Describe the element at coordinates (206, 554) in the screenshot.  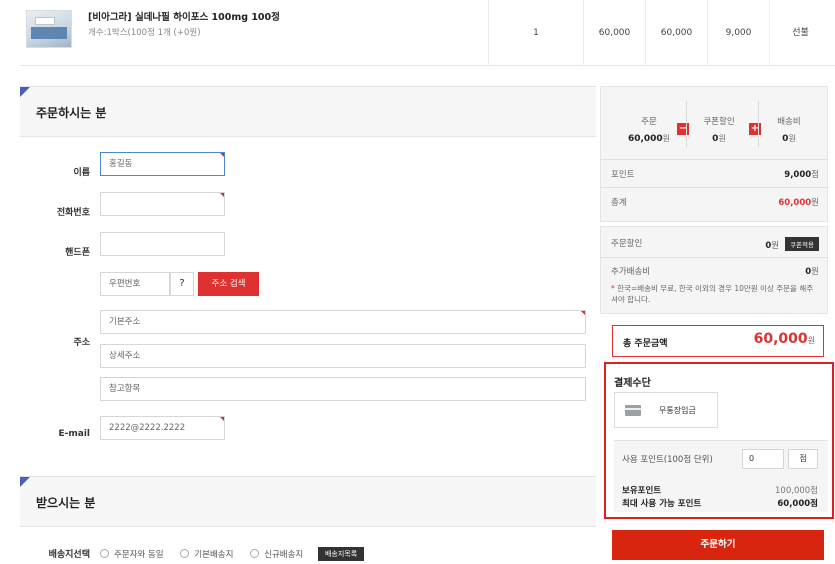
I see `ship-option-default: 기본배송지` at that location.